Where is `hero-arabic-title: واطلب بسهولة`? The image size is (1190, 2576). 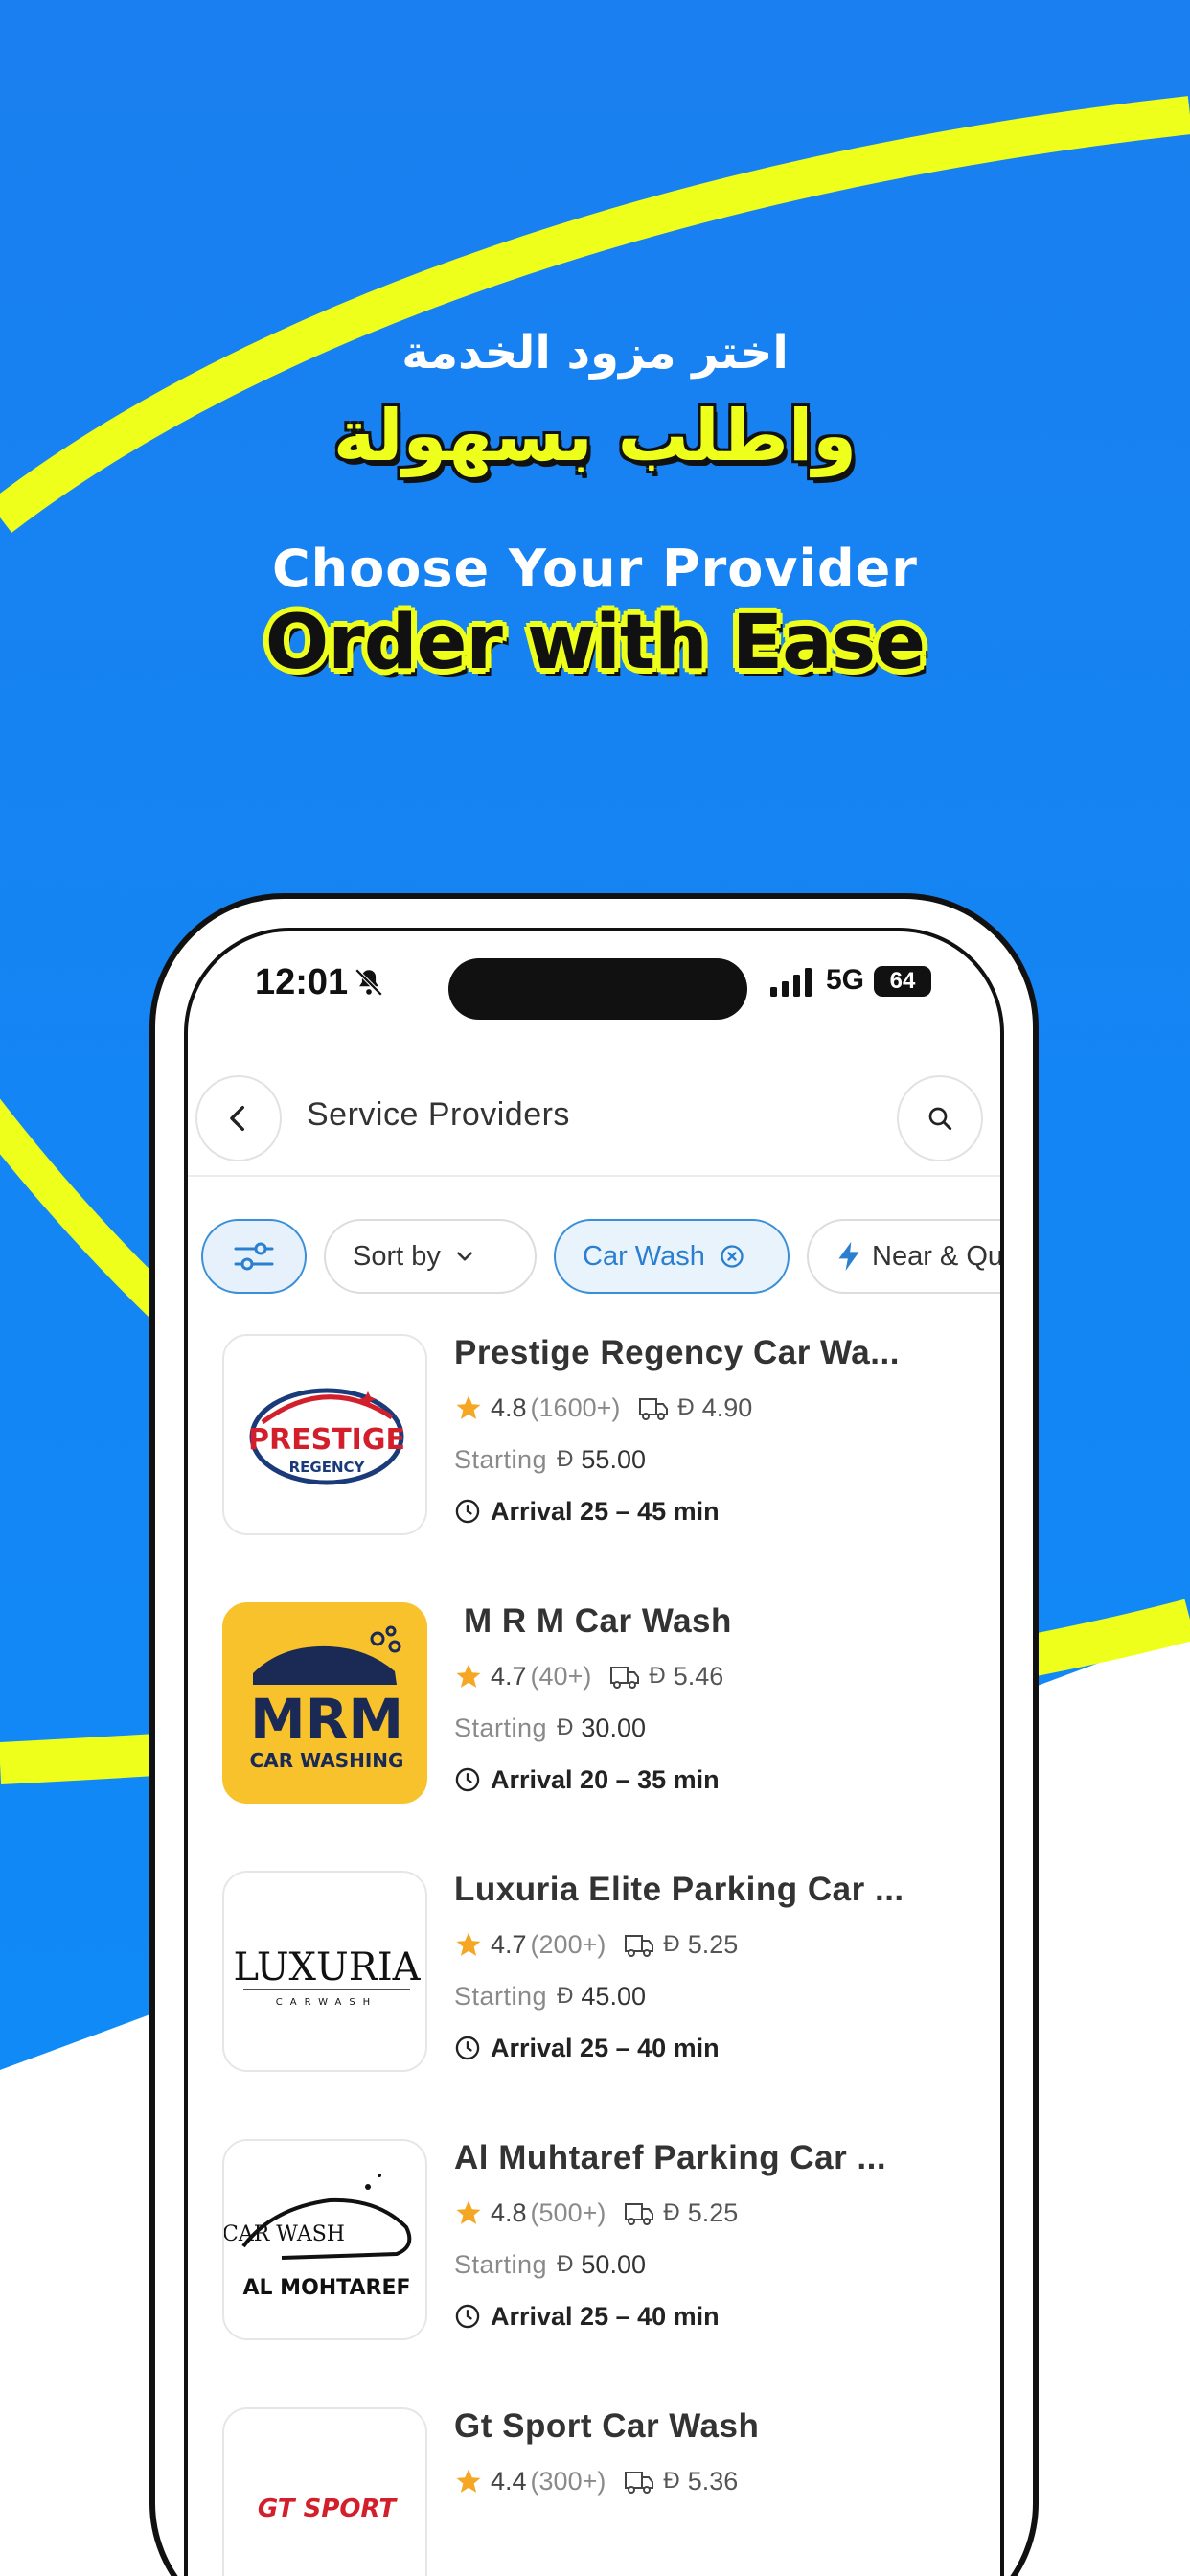 hero-arabic-title: واطلب بسهولة is located at coordinates (595, 436).